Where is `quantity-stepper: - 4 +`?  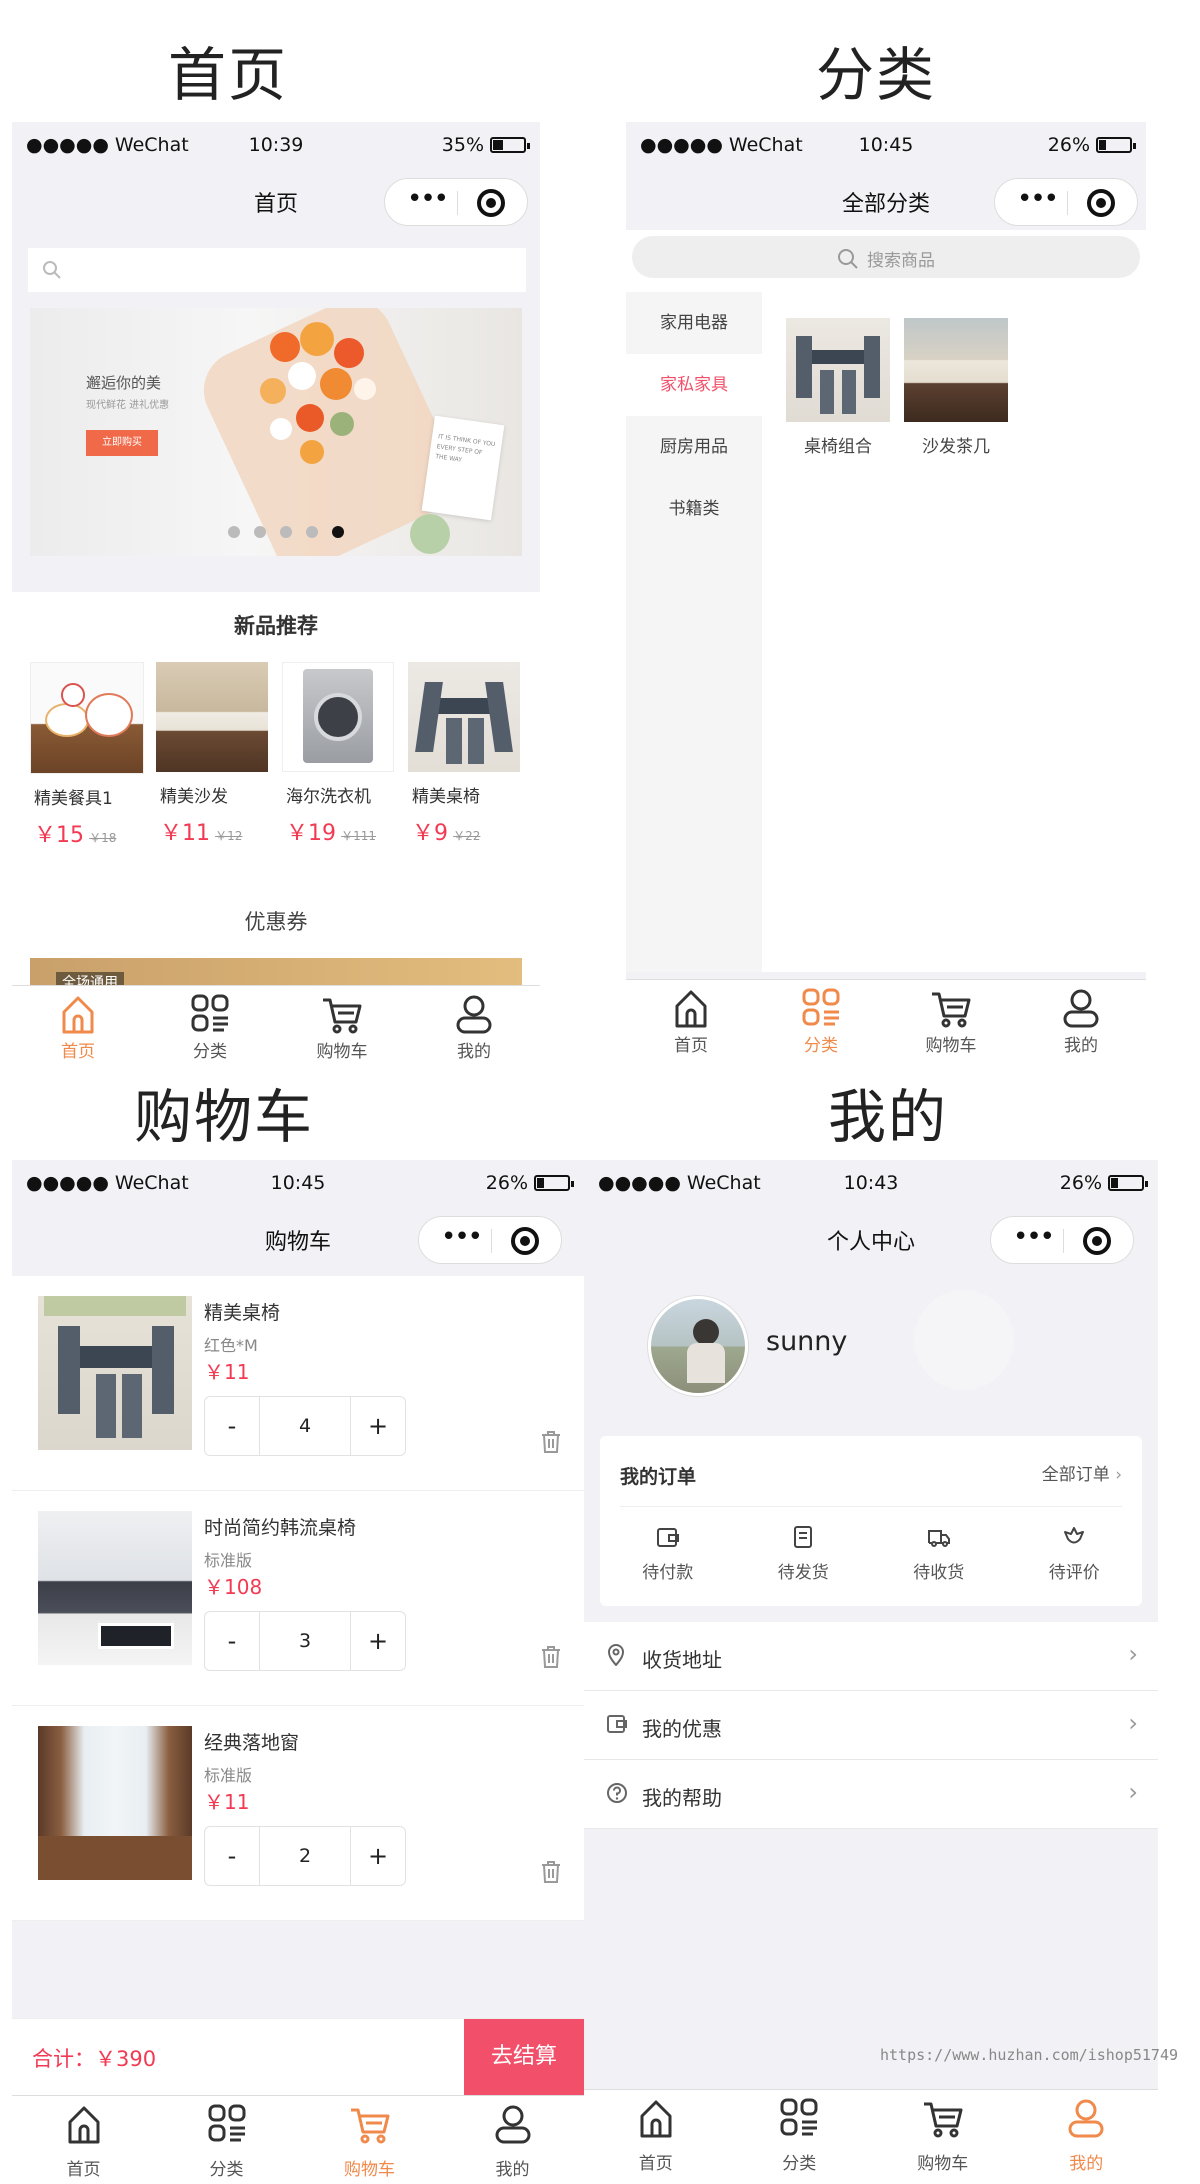 quantity-stepper: - 4 + is located at coordinates (305, 1426).